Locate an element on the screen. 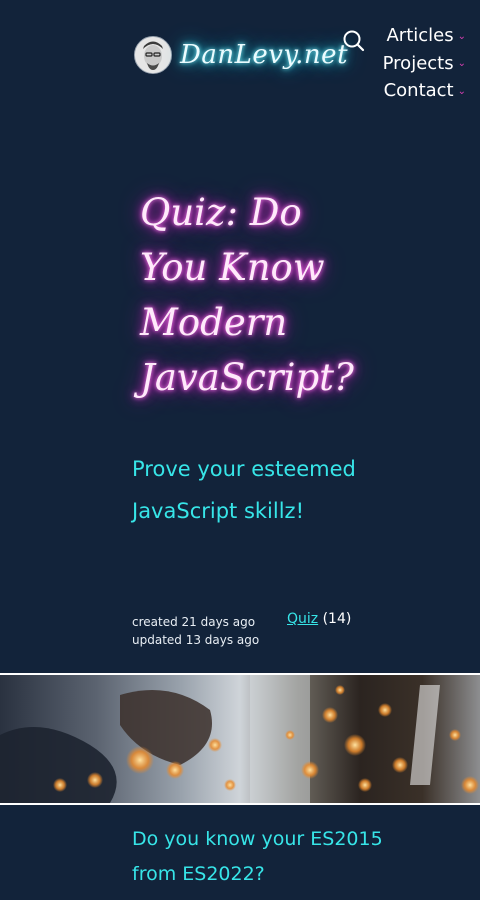 The height and width of the screenshot is (900, 480). main-nav: Articles ⌄ Projects ⌄ Contact ⌄ is located at coordinates (424, 63).